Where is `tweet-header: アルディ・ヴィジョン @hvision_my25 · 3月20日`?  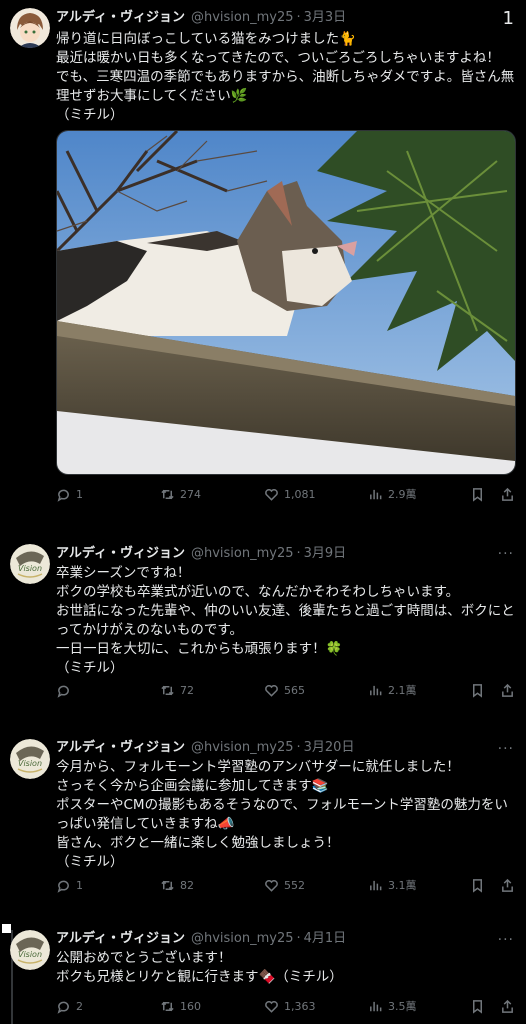
tweet-header: アルディ・ヴィジョン @hvision_my25 · 3月20日 is located at coordinates (205, 748).